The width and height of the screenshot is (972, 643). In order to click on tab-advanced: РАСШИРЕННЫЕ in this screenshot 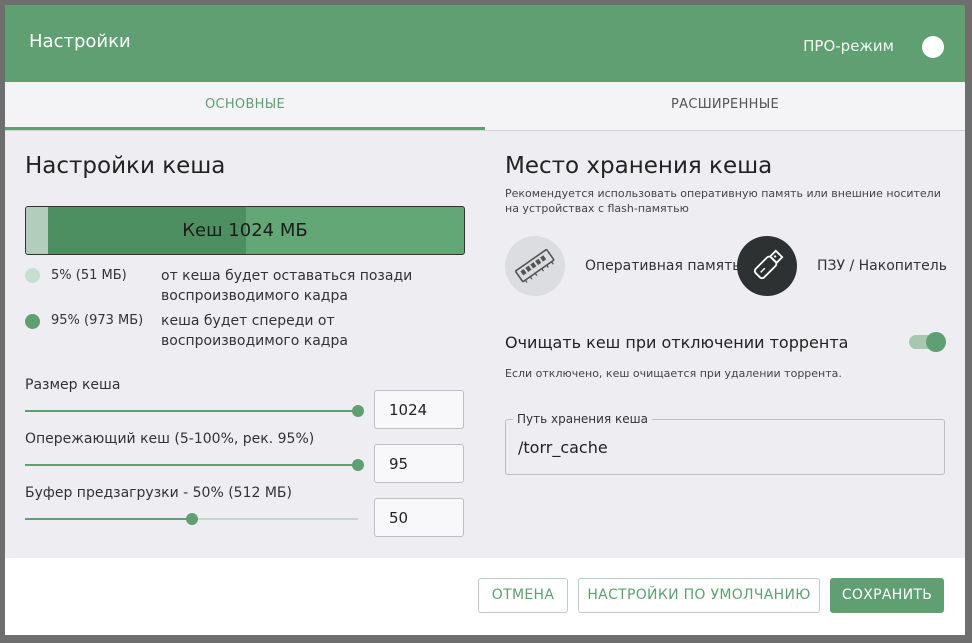, I will do `click(725, 106)`.